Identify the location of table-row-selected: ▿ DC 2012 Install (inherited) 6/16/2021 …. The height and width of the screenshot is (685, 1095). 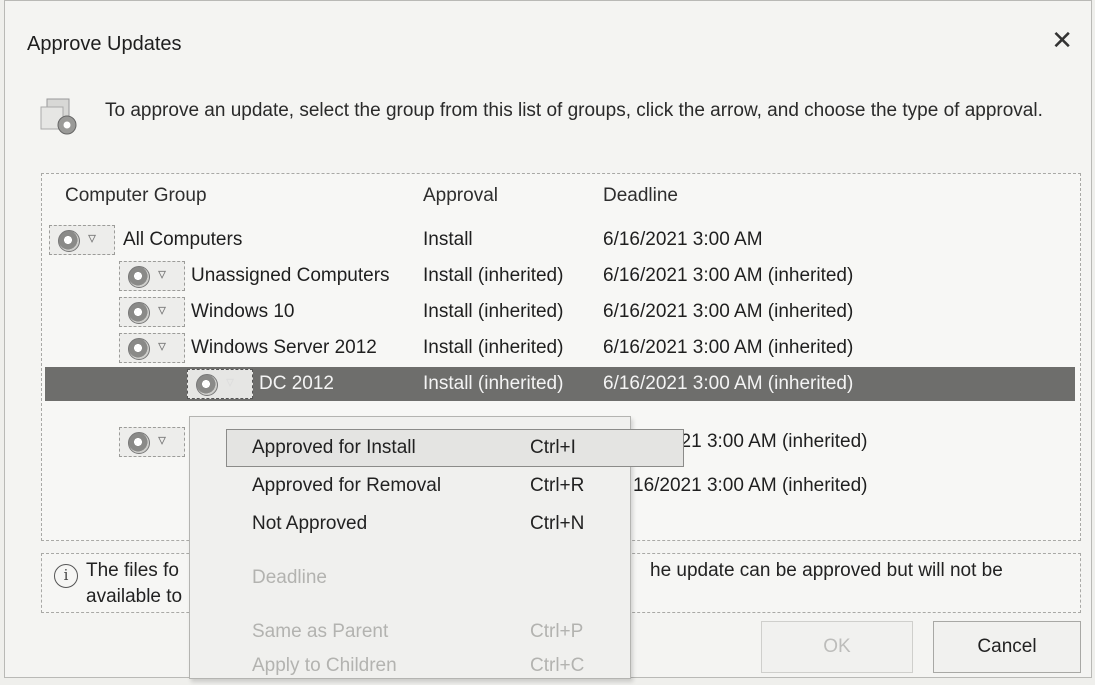
(560, 384).